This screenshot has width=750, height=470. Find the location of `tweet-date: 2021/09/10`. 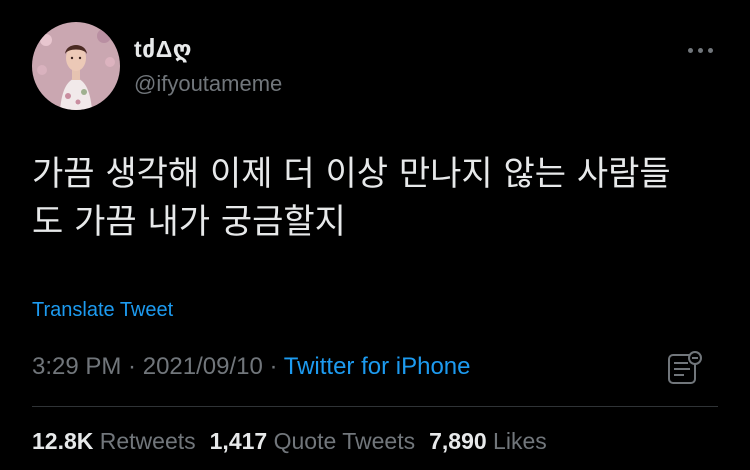

tweet-date: 2021/09/10 is located at coordinates (203, 366).